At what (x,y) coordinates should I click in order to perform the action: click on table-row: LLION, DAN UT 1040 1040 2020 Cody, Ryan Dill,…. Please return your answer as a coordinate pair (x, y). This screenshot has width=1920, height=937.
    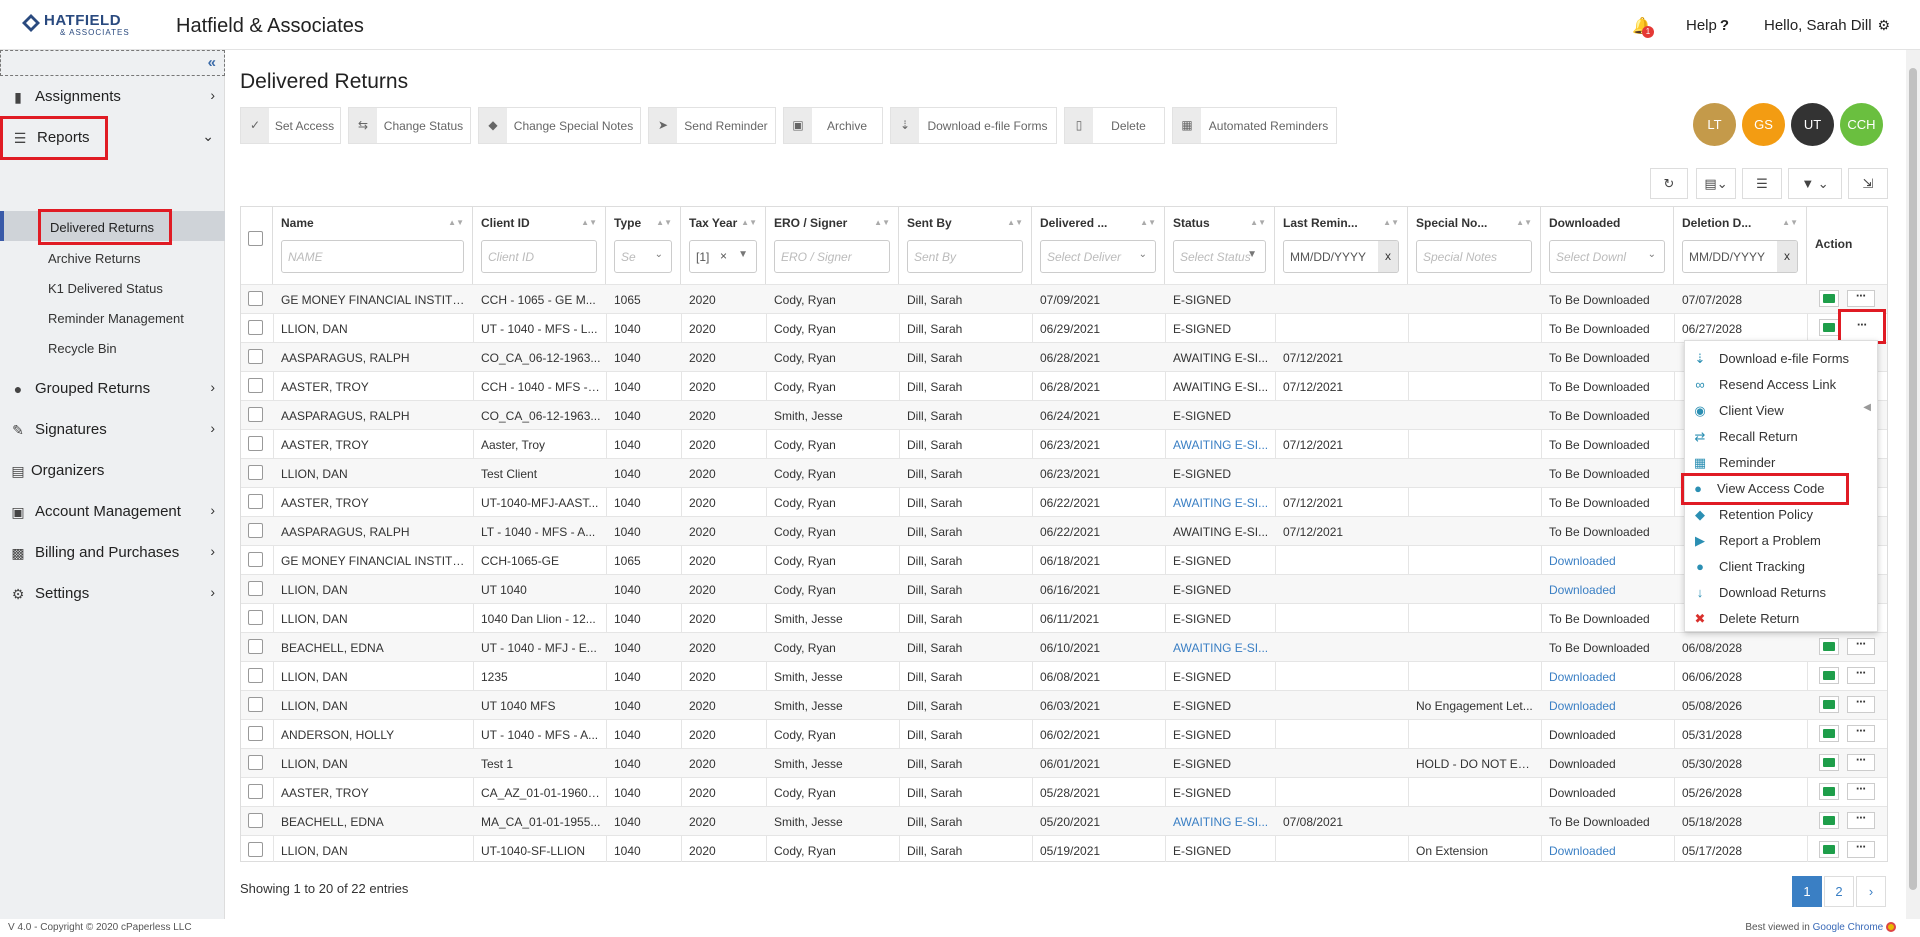
    Looking at the image, I should click on (1064, 588).